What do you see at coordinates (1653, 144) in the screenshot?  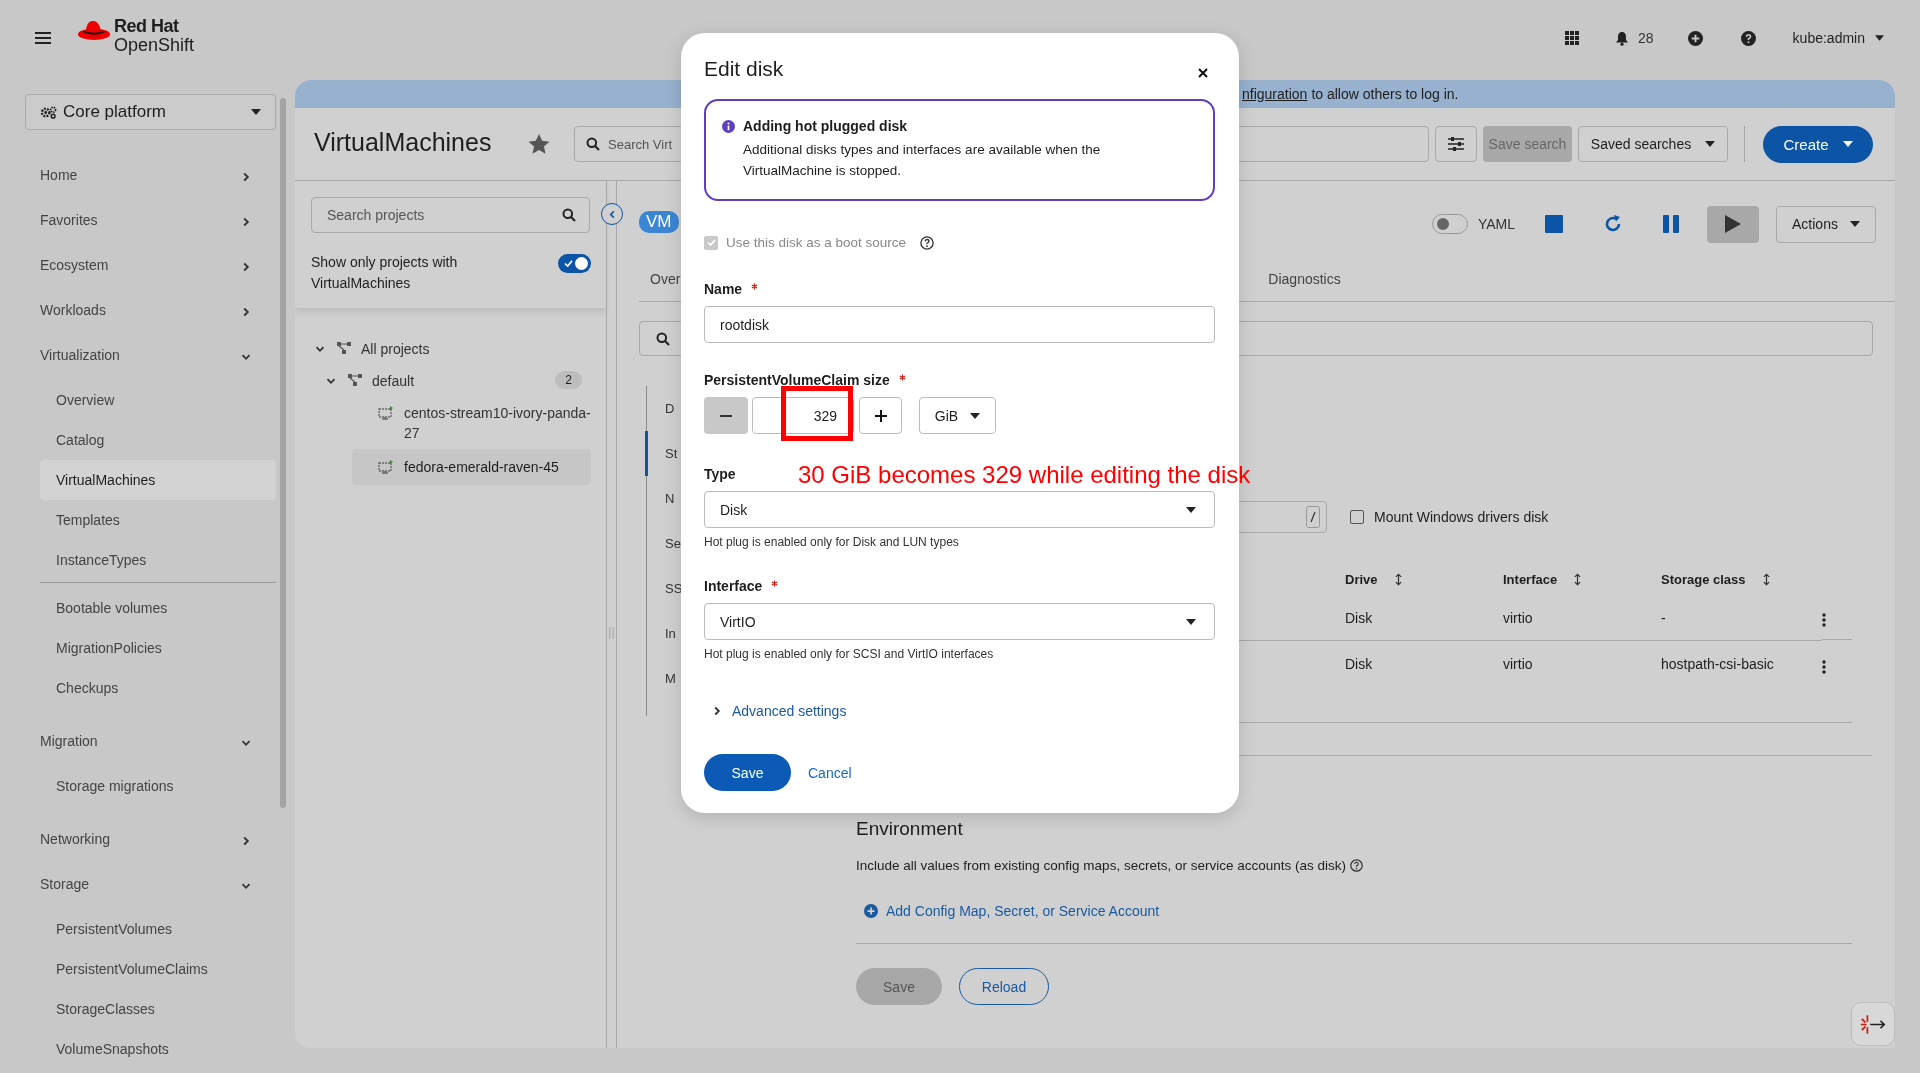 I see `saved-searches-dropdown: Saved searches` at bounding box center [1653, 144].